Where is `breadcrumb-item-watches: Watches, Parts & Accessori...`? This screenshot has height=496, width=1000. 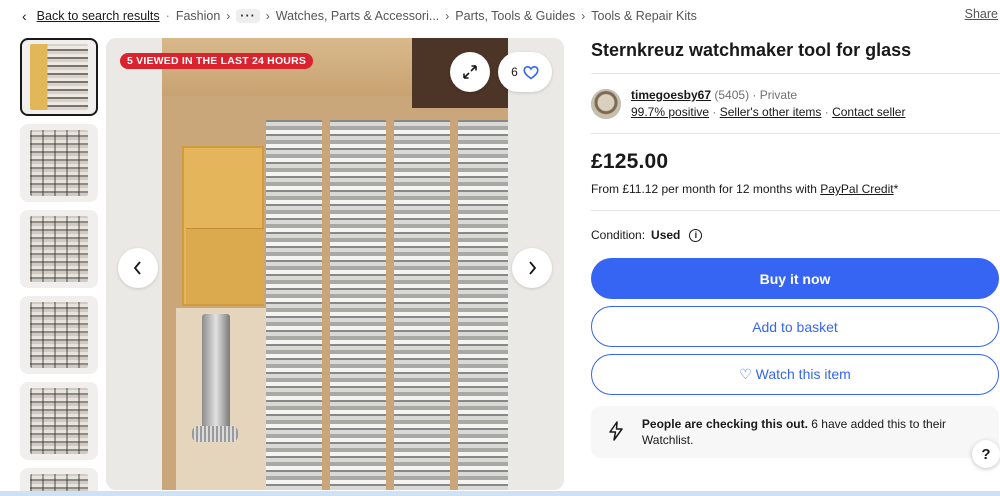 breadcrumb-item-watches: Watches, Parts & Accessori... is located at coordinates (357, 16).